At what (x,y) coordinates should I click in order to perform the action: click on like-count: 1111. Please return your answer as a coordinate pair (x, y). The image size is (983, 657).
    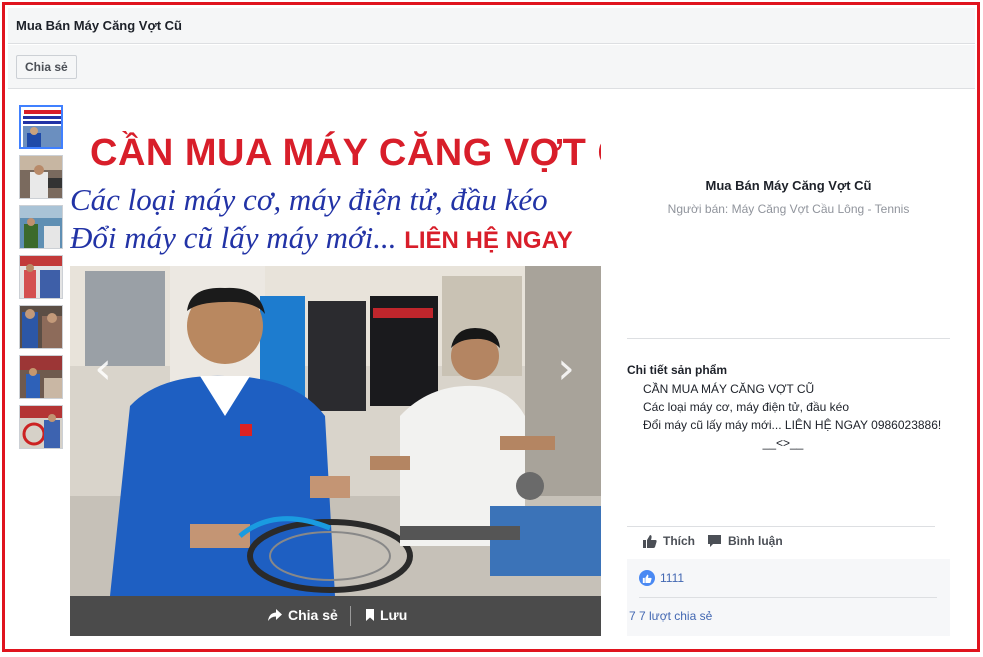
    Looking at the image, I should click on (661, 578).